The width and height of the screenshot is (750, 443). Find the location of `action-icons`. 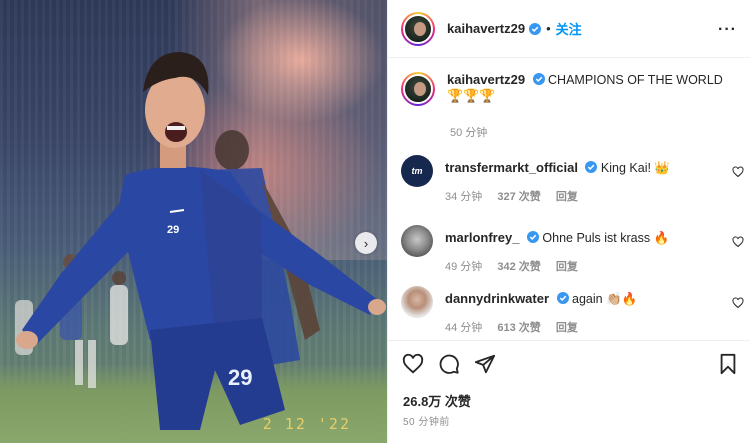

action-icons is located at coordinates (449, 364).